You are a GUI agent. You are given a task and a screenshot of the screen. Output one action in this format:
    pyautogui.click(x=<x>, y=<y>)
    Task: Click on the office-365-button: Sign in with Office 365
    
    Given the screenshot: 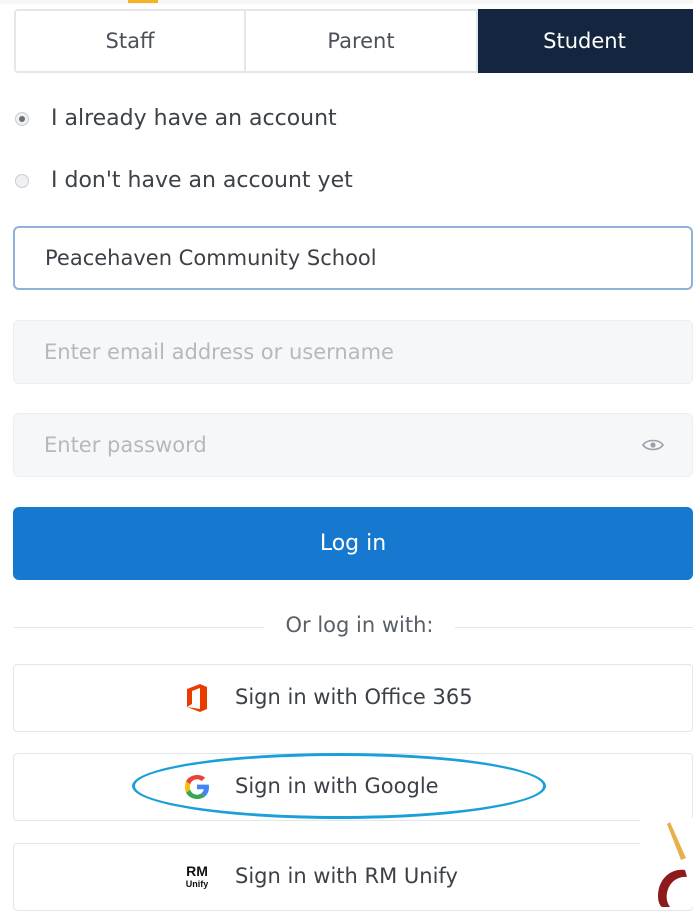 What is the action you would take?
    pyautogui.click(x=353, y=698)
    